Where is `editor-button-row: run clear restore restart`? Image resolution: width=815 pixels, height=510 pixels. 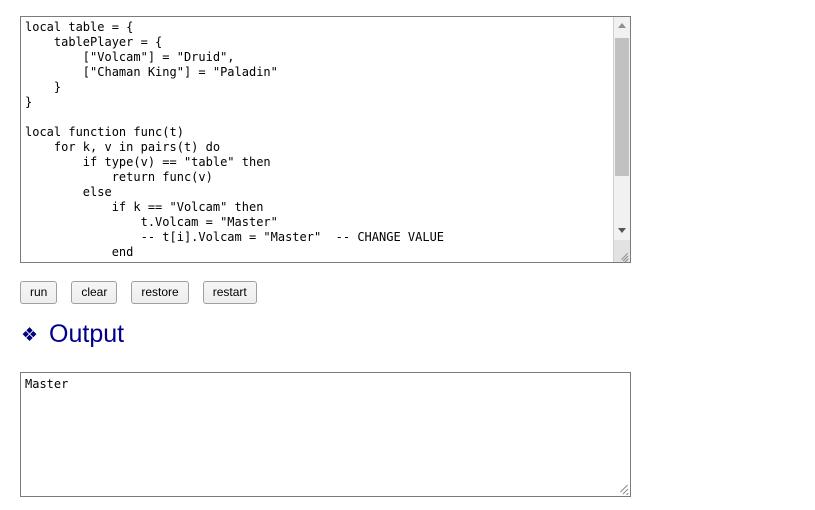
editor-button-row: run clear restore restart is located at coordinates (145, 292).